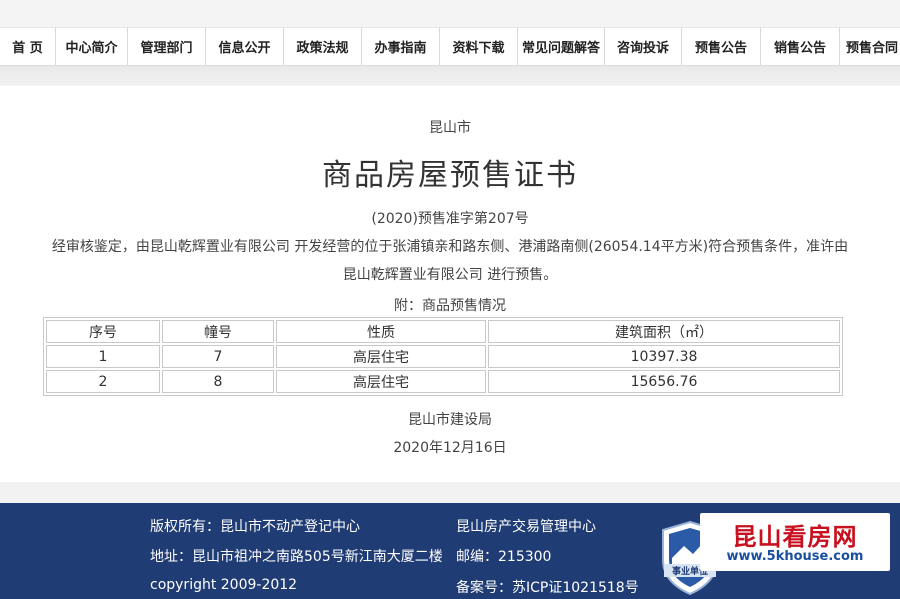 This screenshot has width=900, height=599. Describe the element at coordinates (547, 587) in the screenshot. I see `footer-icp: 备案号：苏ICP证1021518号` at that location.